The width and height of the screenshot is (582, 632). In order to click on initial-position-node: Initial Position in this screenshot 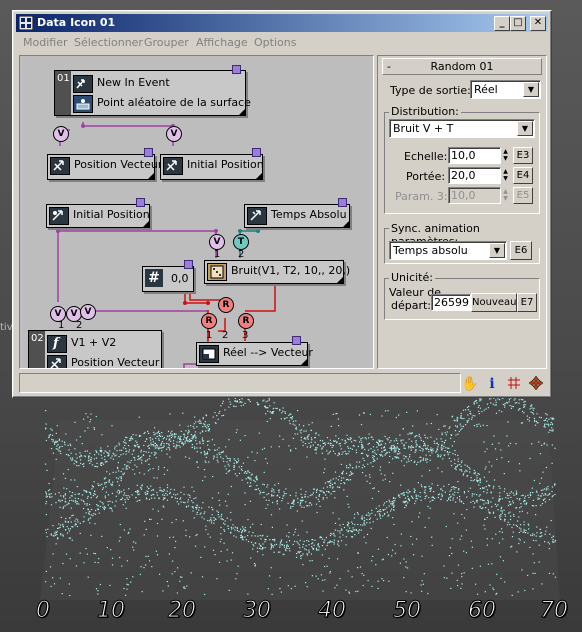, I will do `click(212, 167)`.